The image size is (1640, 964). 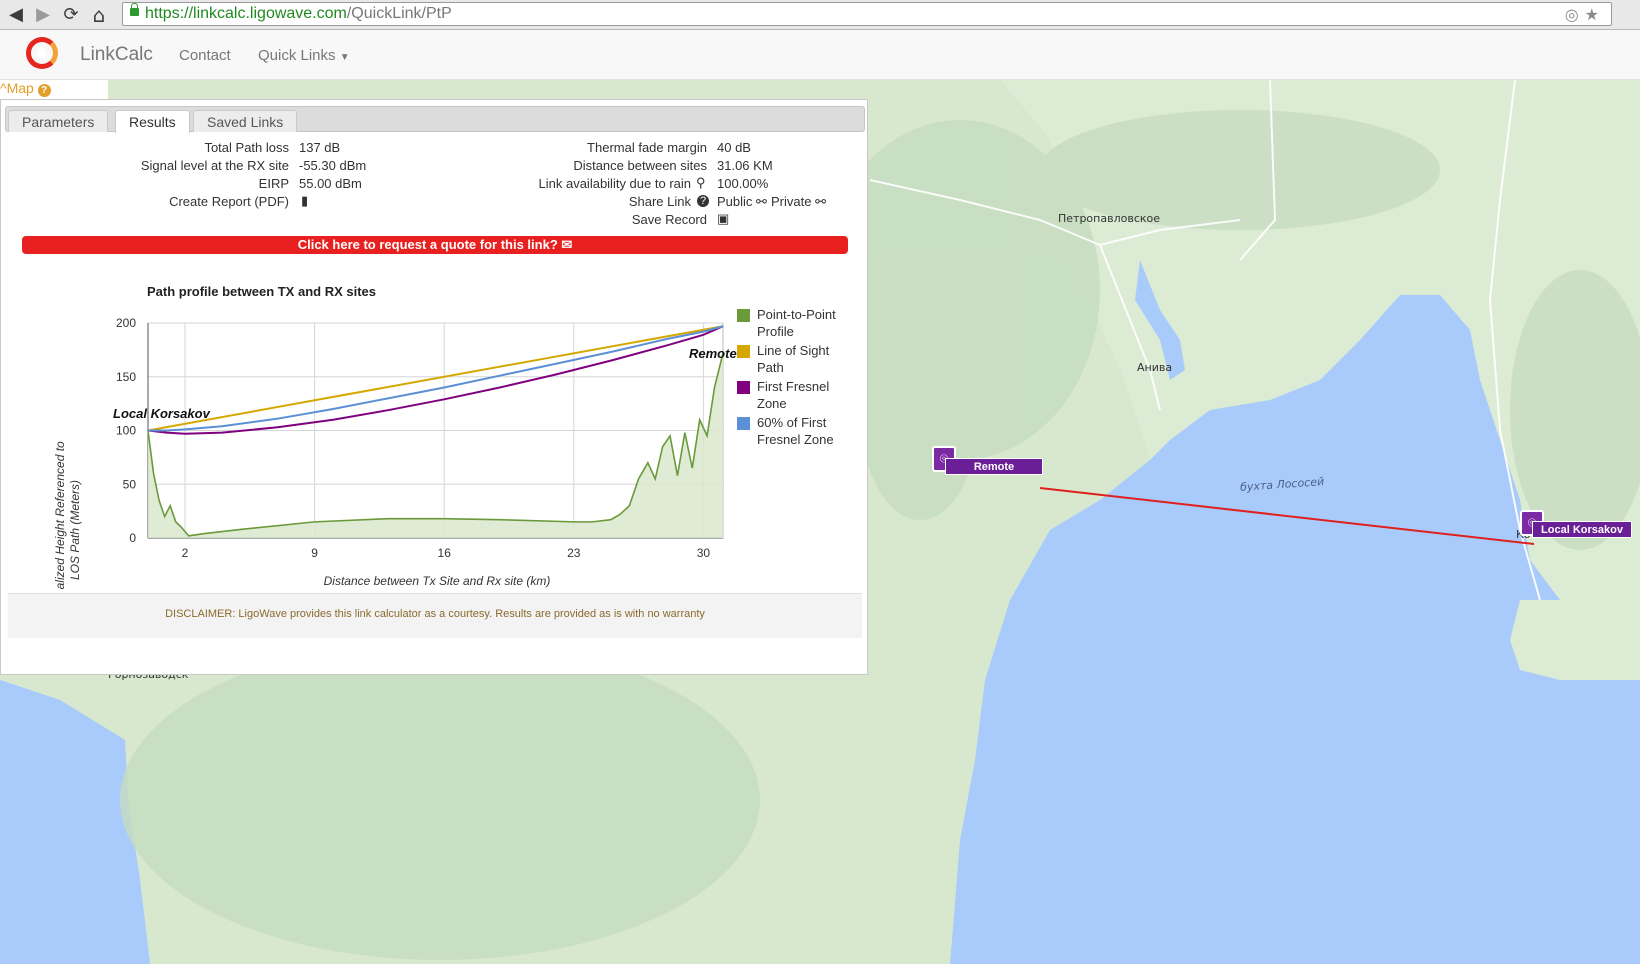 What do you see at coordinates (126, 323) in the screenshot?
I see `y-tick-label: 200` at bounding box center [126, 323].